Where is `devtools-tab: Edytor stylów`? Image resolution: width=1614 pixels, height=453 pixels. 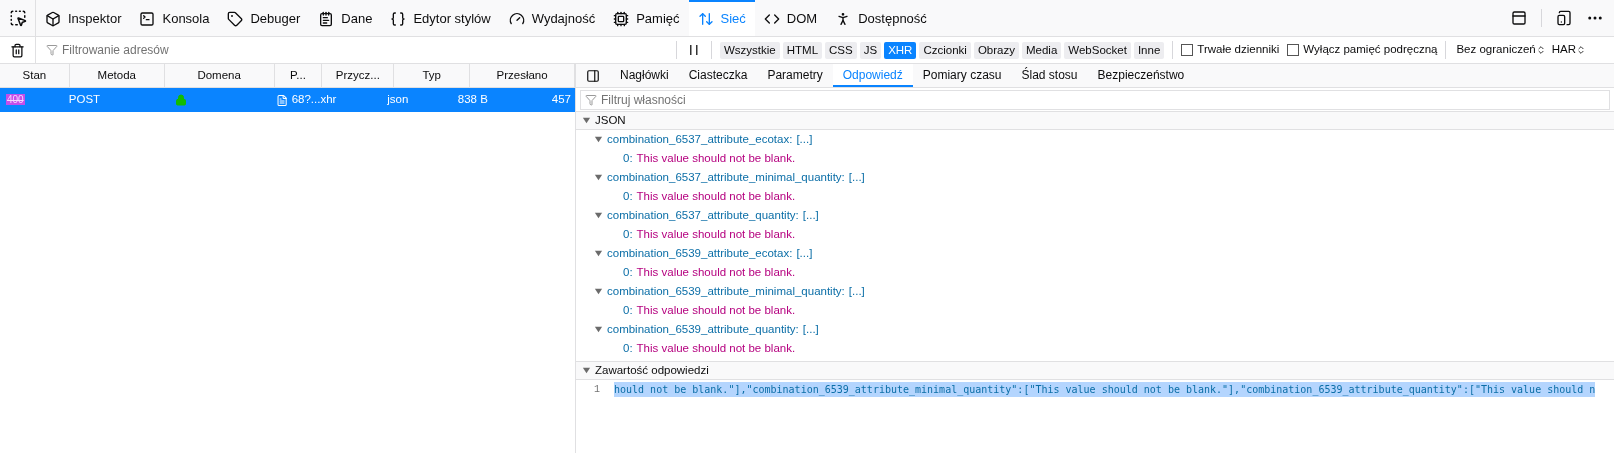 devtools-tab: Edytor stylów is located at coordinates (440, 18).